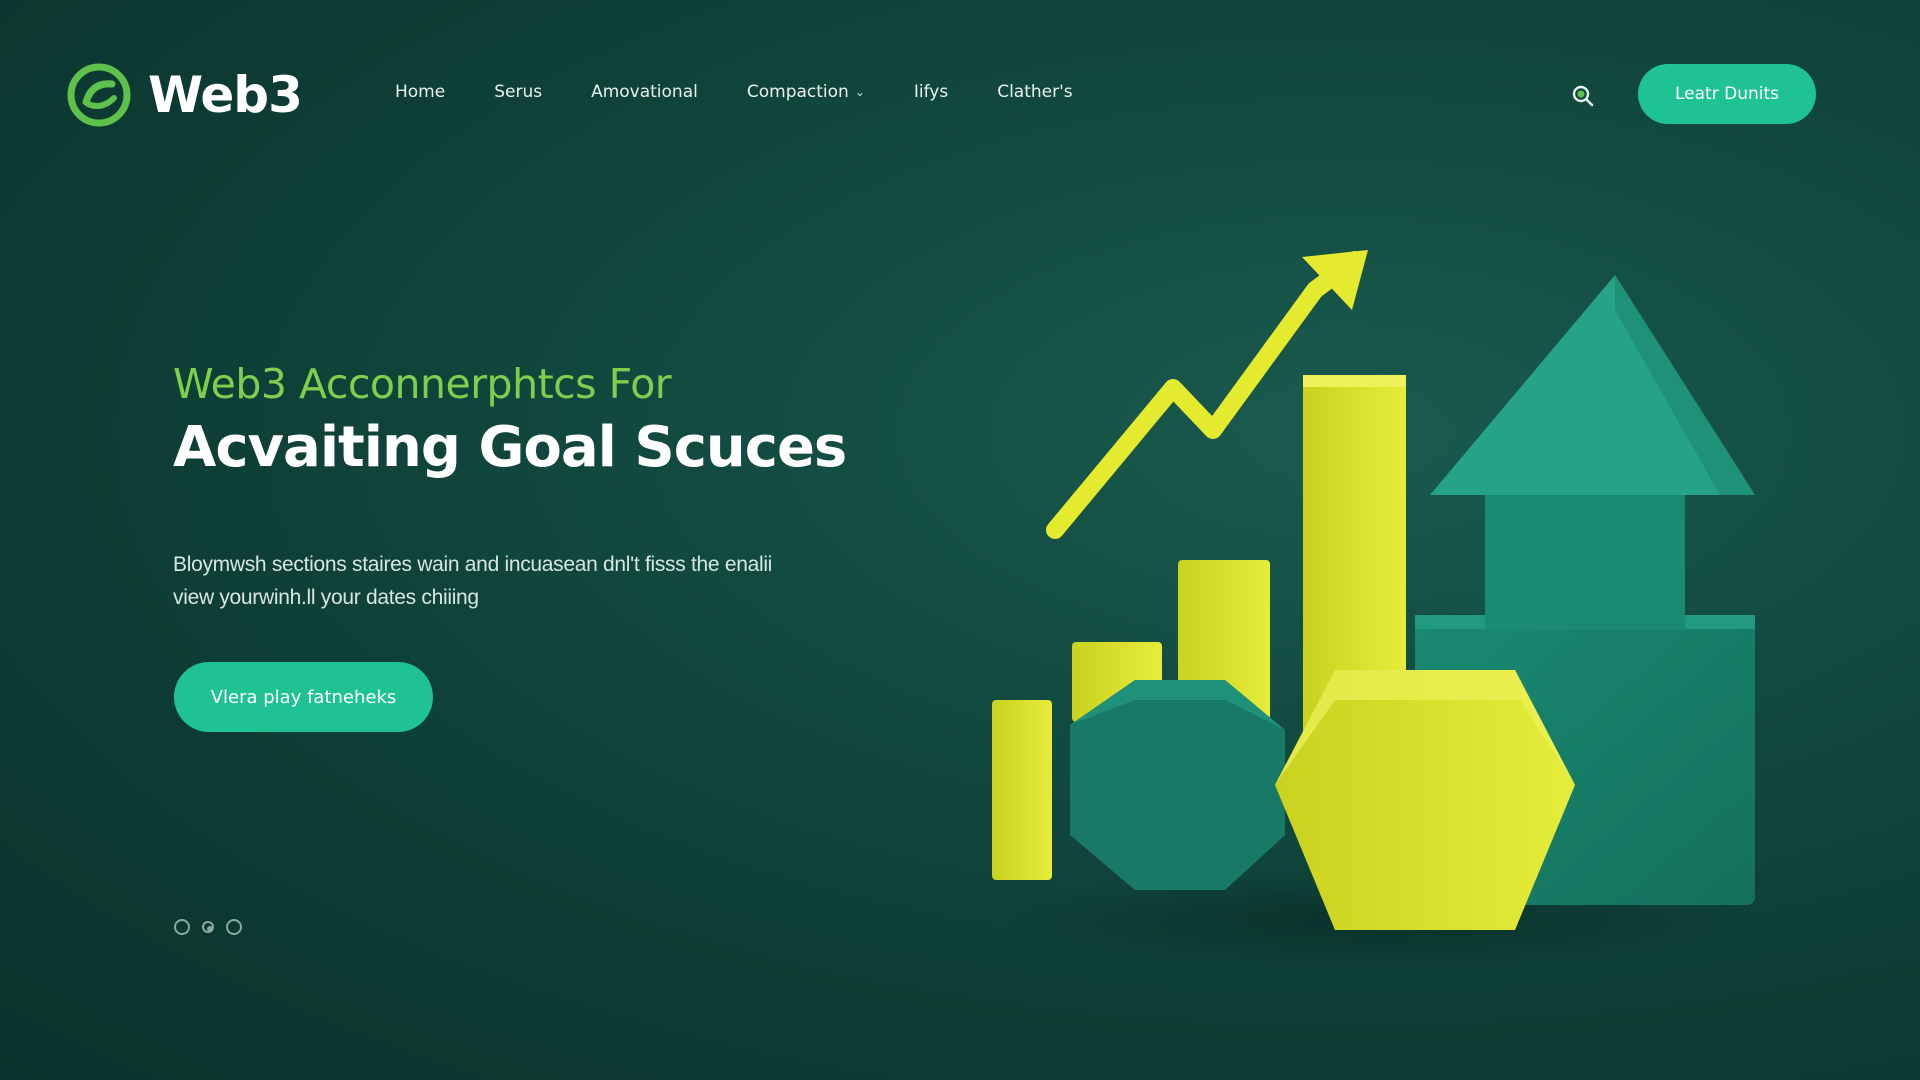  Describe the element at coordinates (422, 384) in the screenshot. I see `hero-eyebrow: Web3 Acconnerphtcs For` at that location.